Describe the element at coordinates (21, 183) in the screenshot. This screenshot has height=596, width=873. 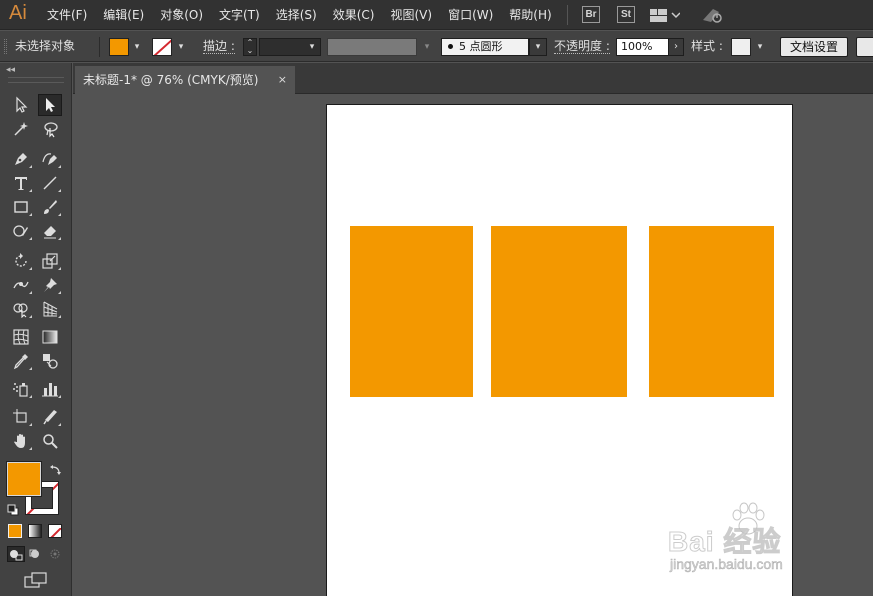
I see `type-tool` at that location.